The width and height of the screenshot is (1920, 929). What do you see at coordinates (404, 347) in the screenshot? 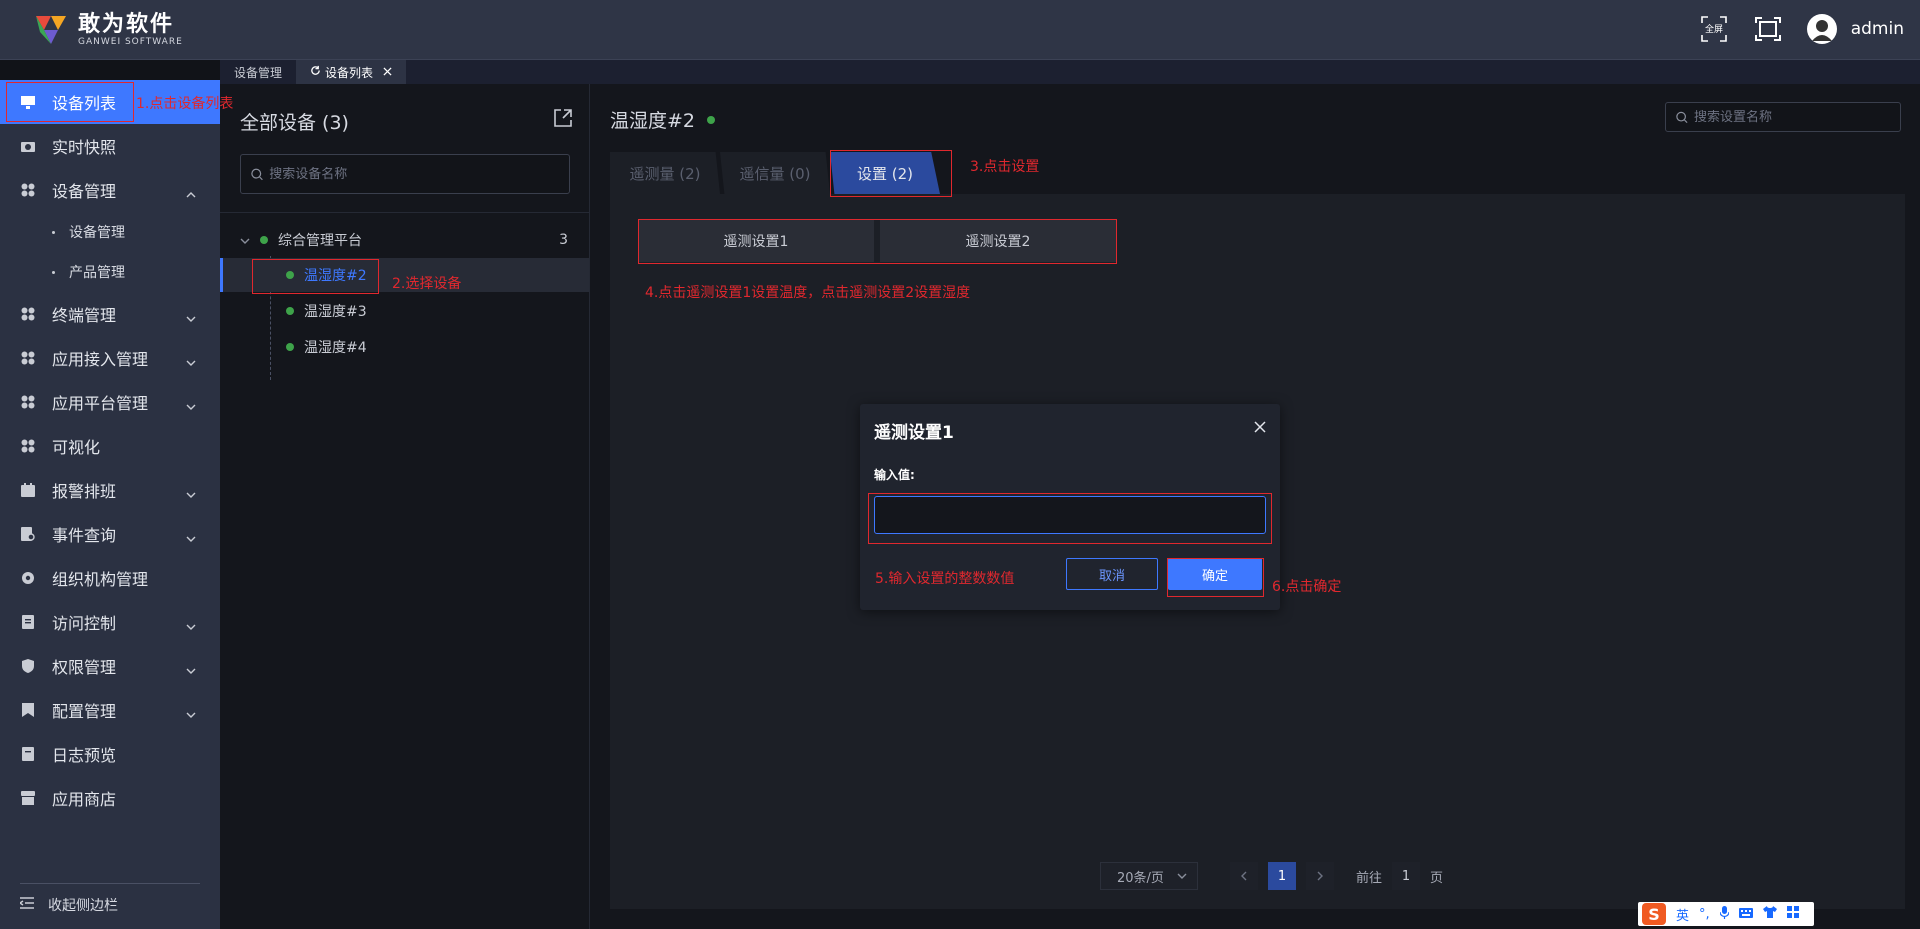
I see `tree-node-device: 温湿度#4` at bounding box center [404, 347].